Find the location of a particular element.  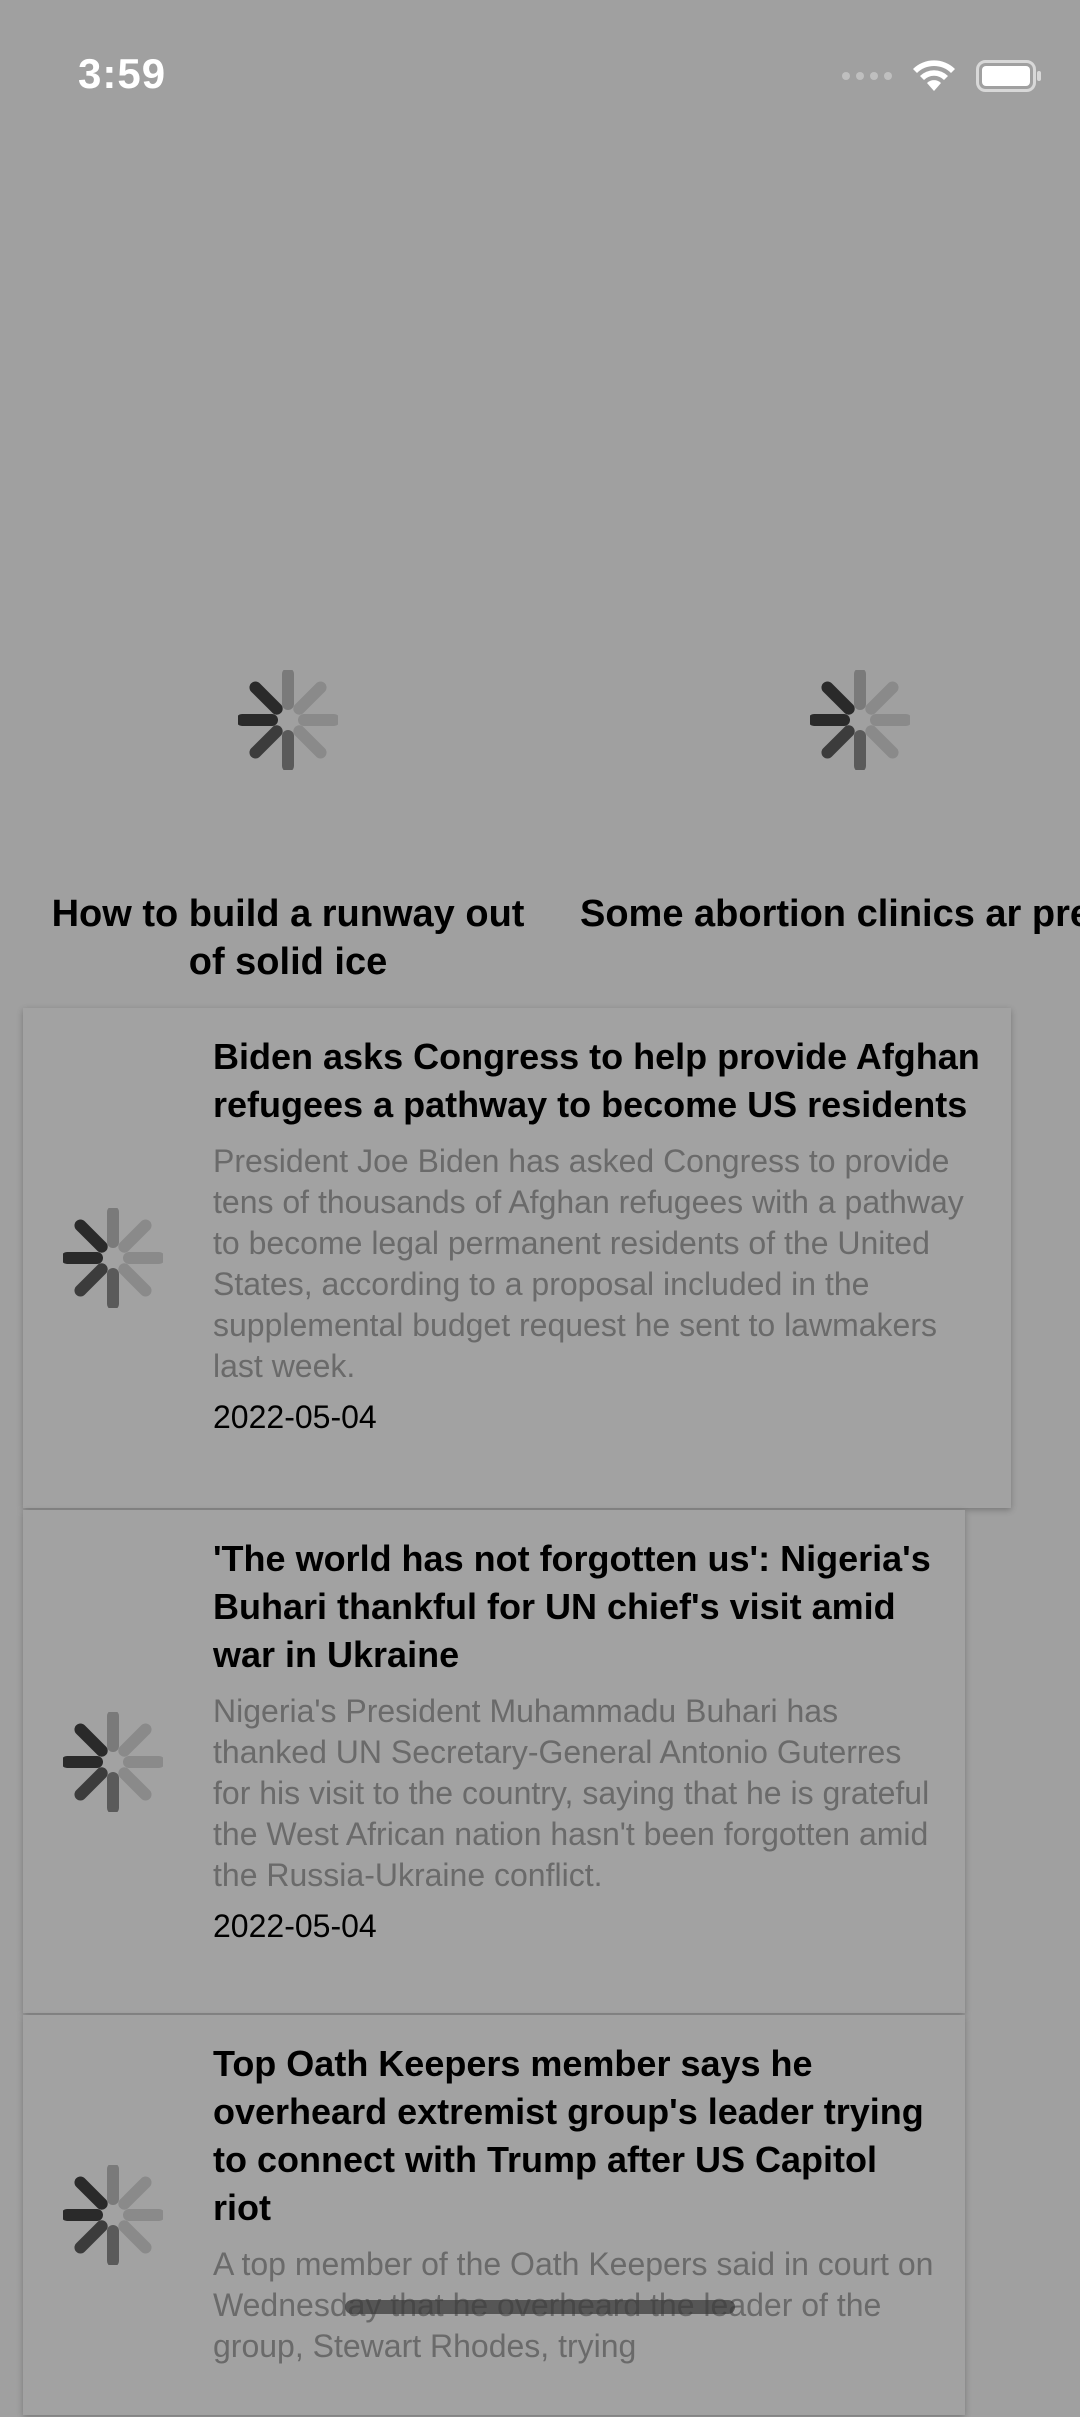

featured-card: How to build a runway out of solid ice is located at coordinates (288, 780).